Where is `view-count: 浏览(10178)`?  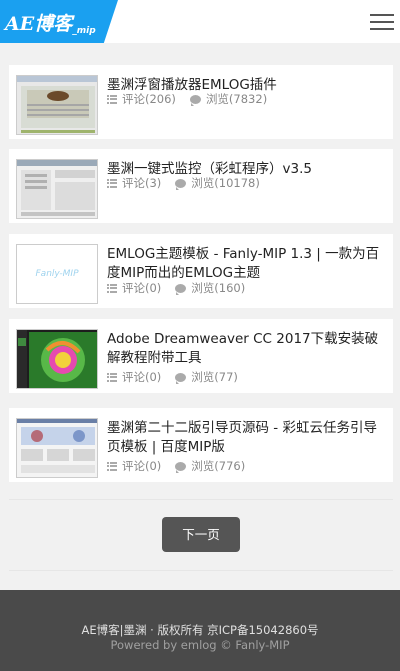 view-count: 浏览(10178) is located at coordinates (225, 183).